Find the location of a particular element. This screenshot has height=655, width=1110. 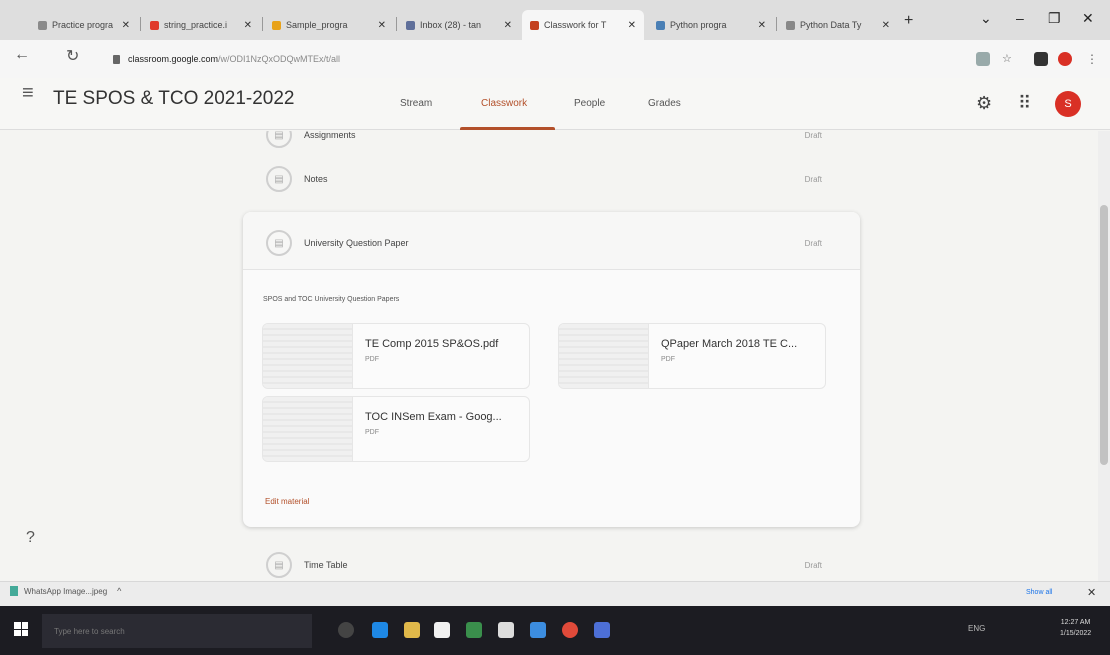

chrome-icon is located at coordinates (570, 630).